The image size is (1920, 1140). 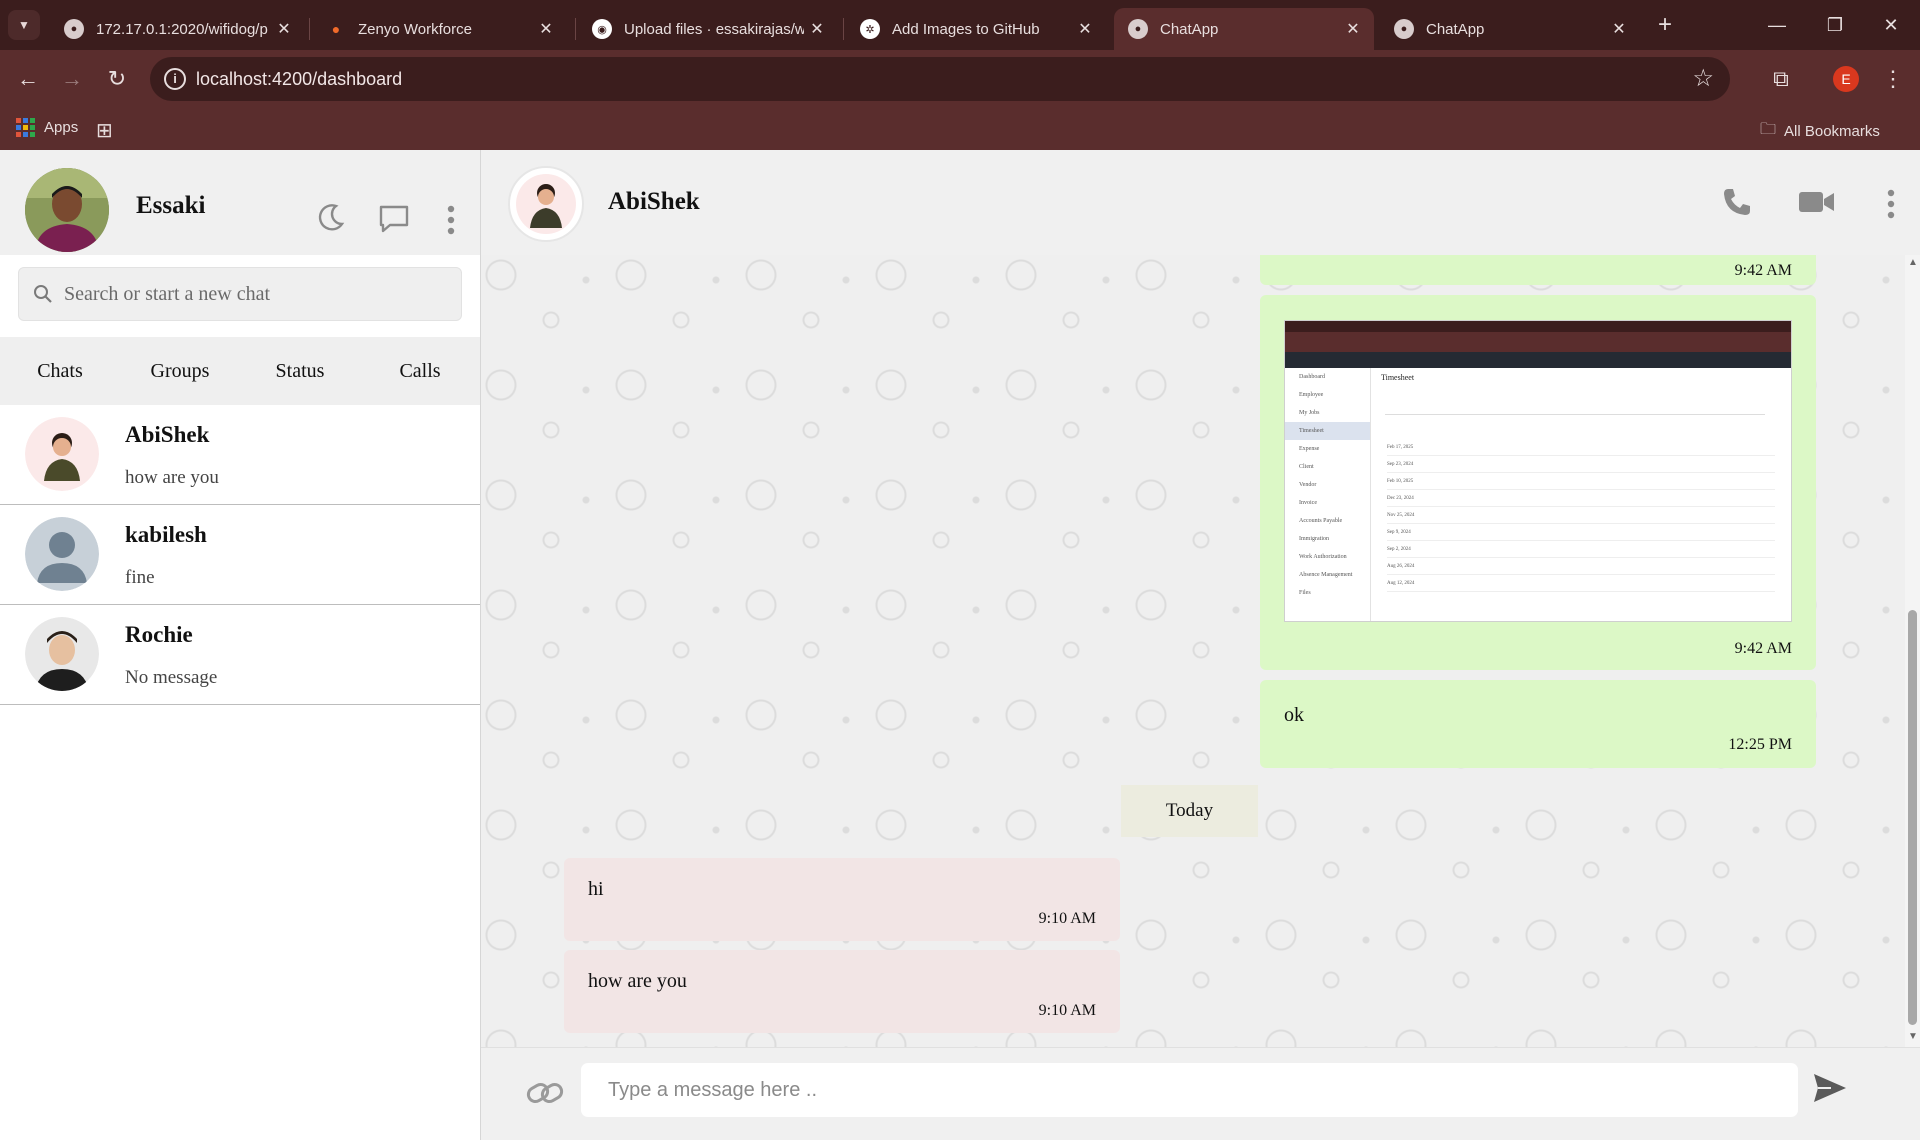 What do you see at coordinates (140, 577) in the screenshot?
I see `chat-last-message: fine` at bounding box center [140, 577].